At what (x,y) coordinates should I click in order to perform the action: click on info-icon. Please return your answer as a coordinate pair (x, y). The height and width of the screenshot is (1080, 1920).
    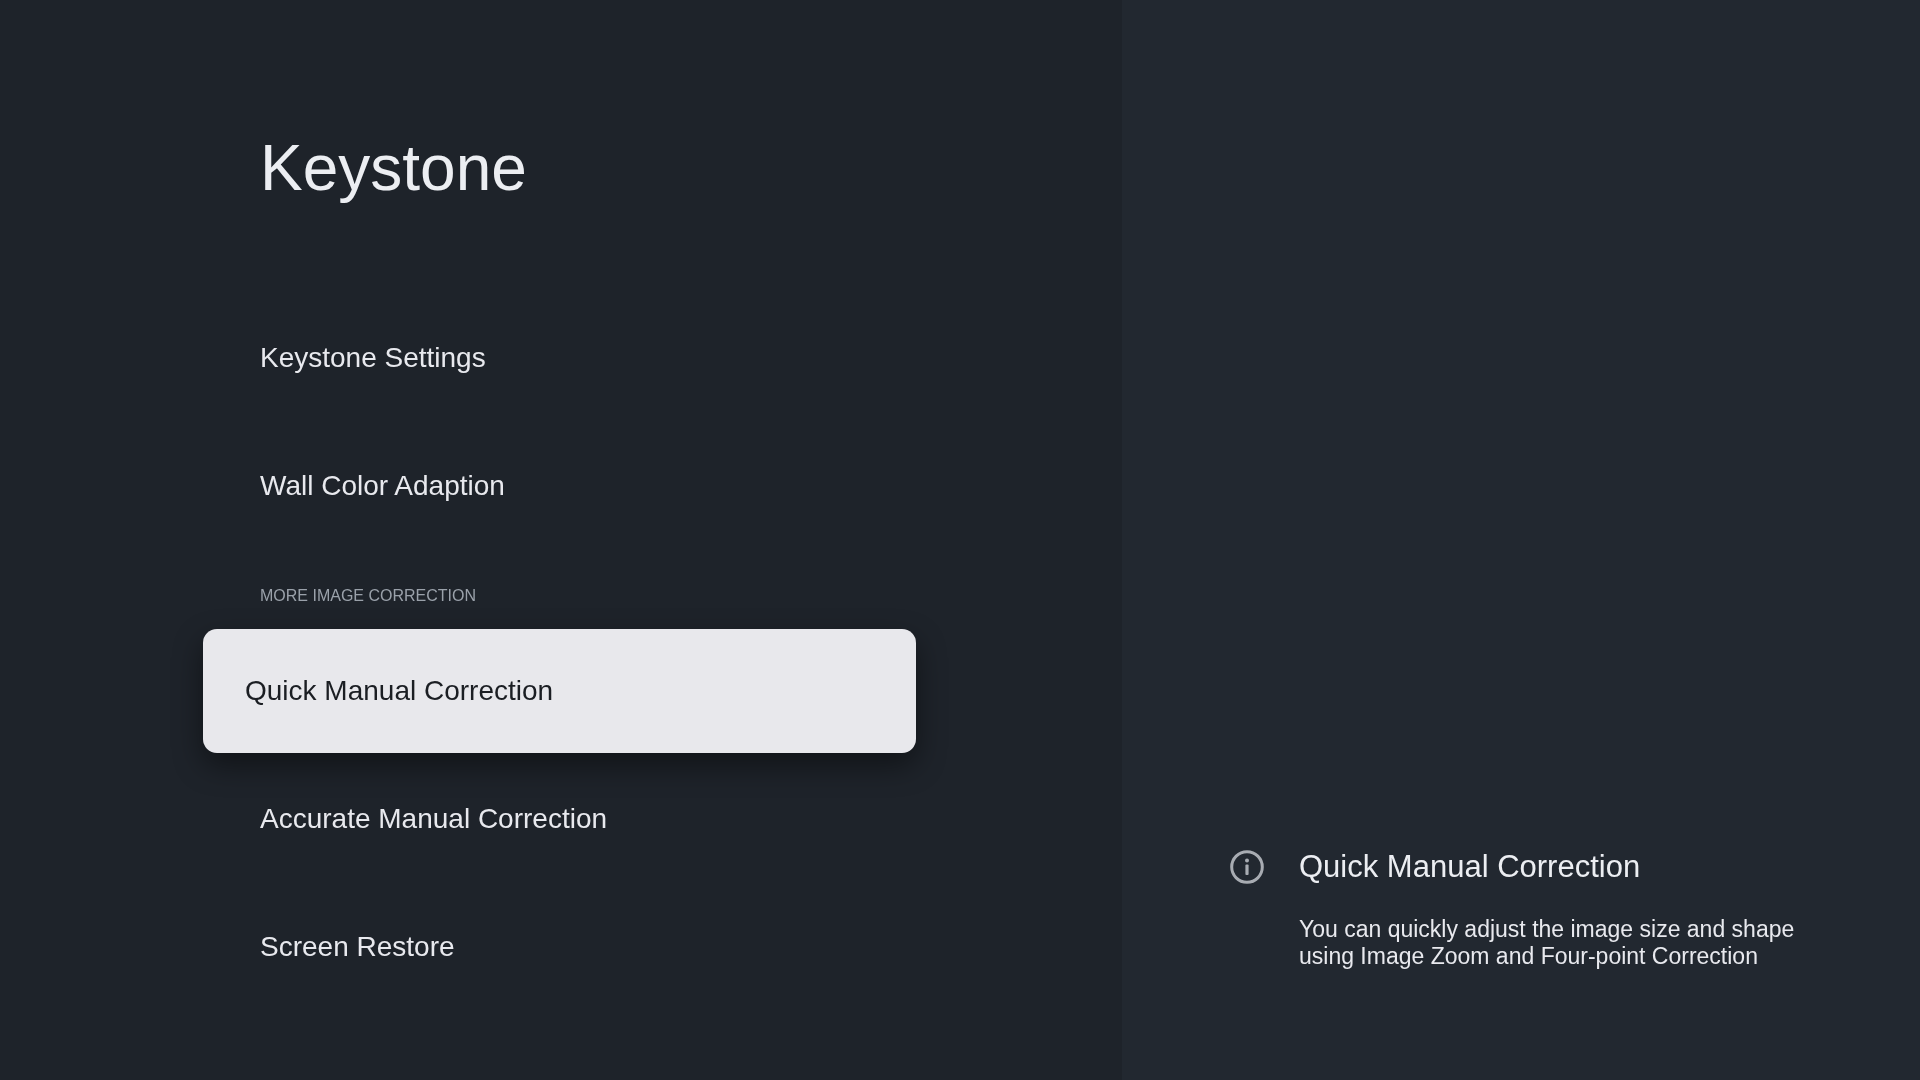
    Looking at the image, I should click on (1247, 867).